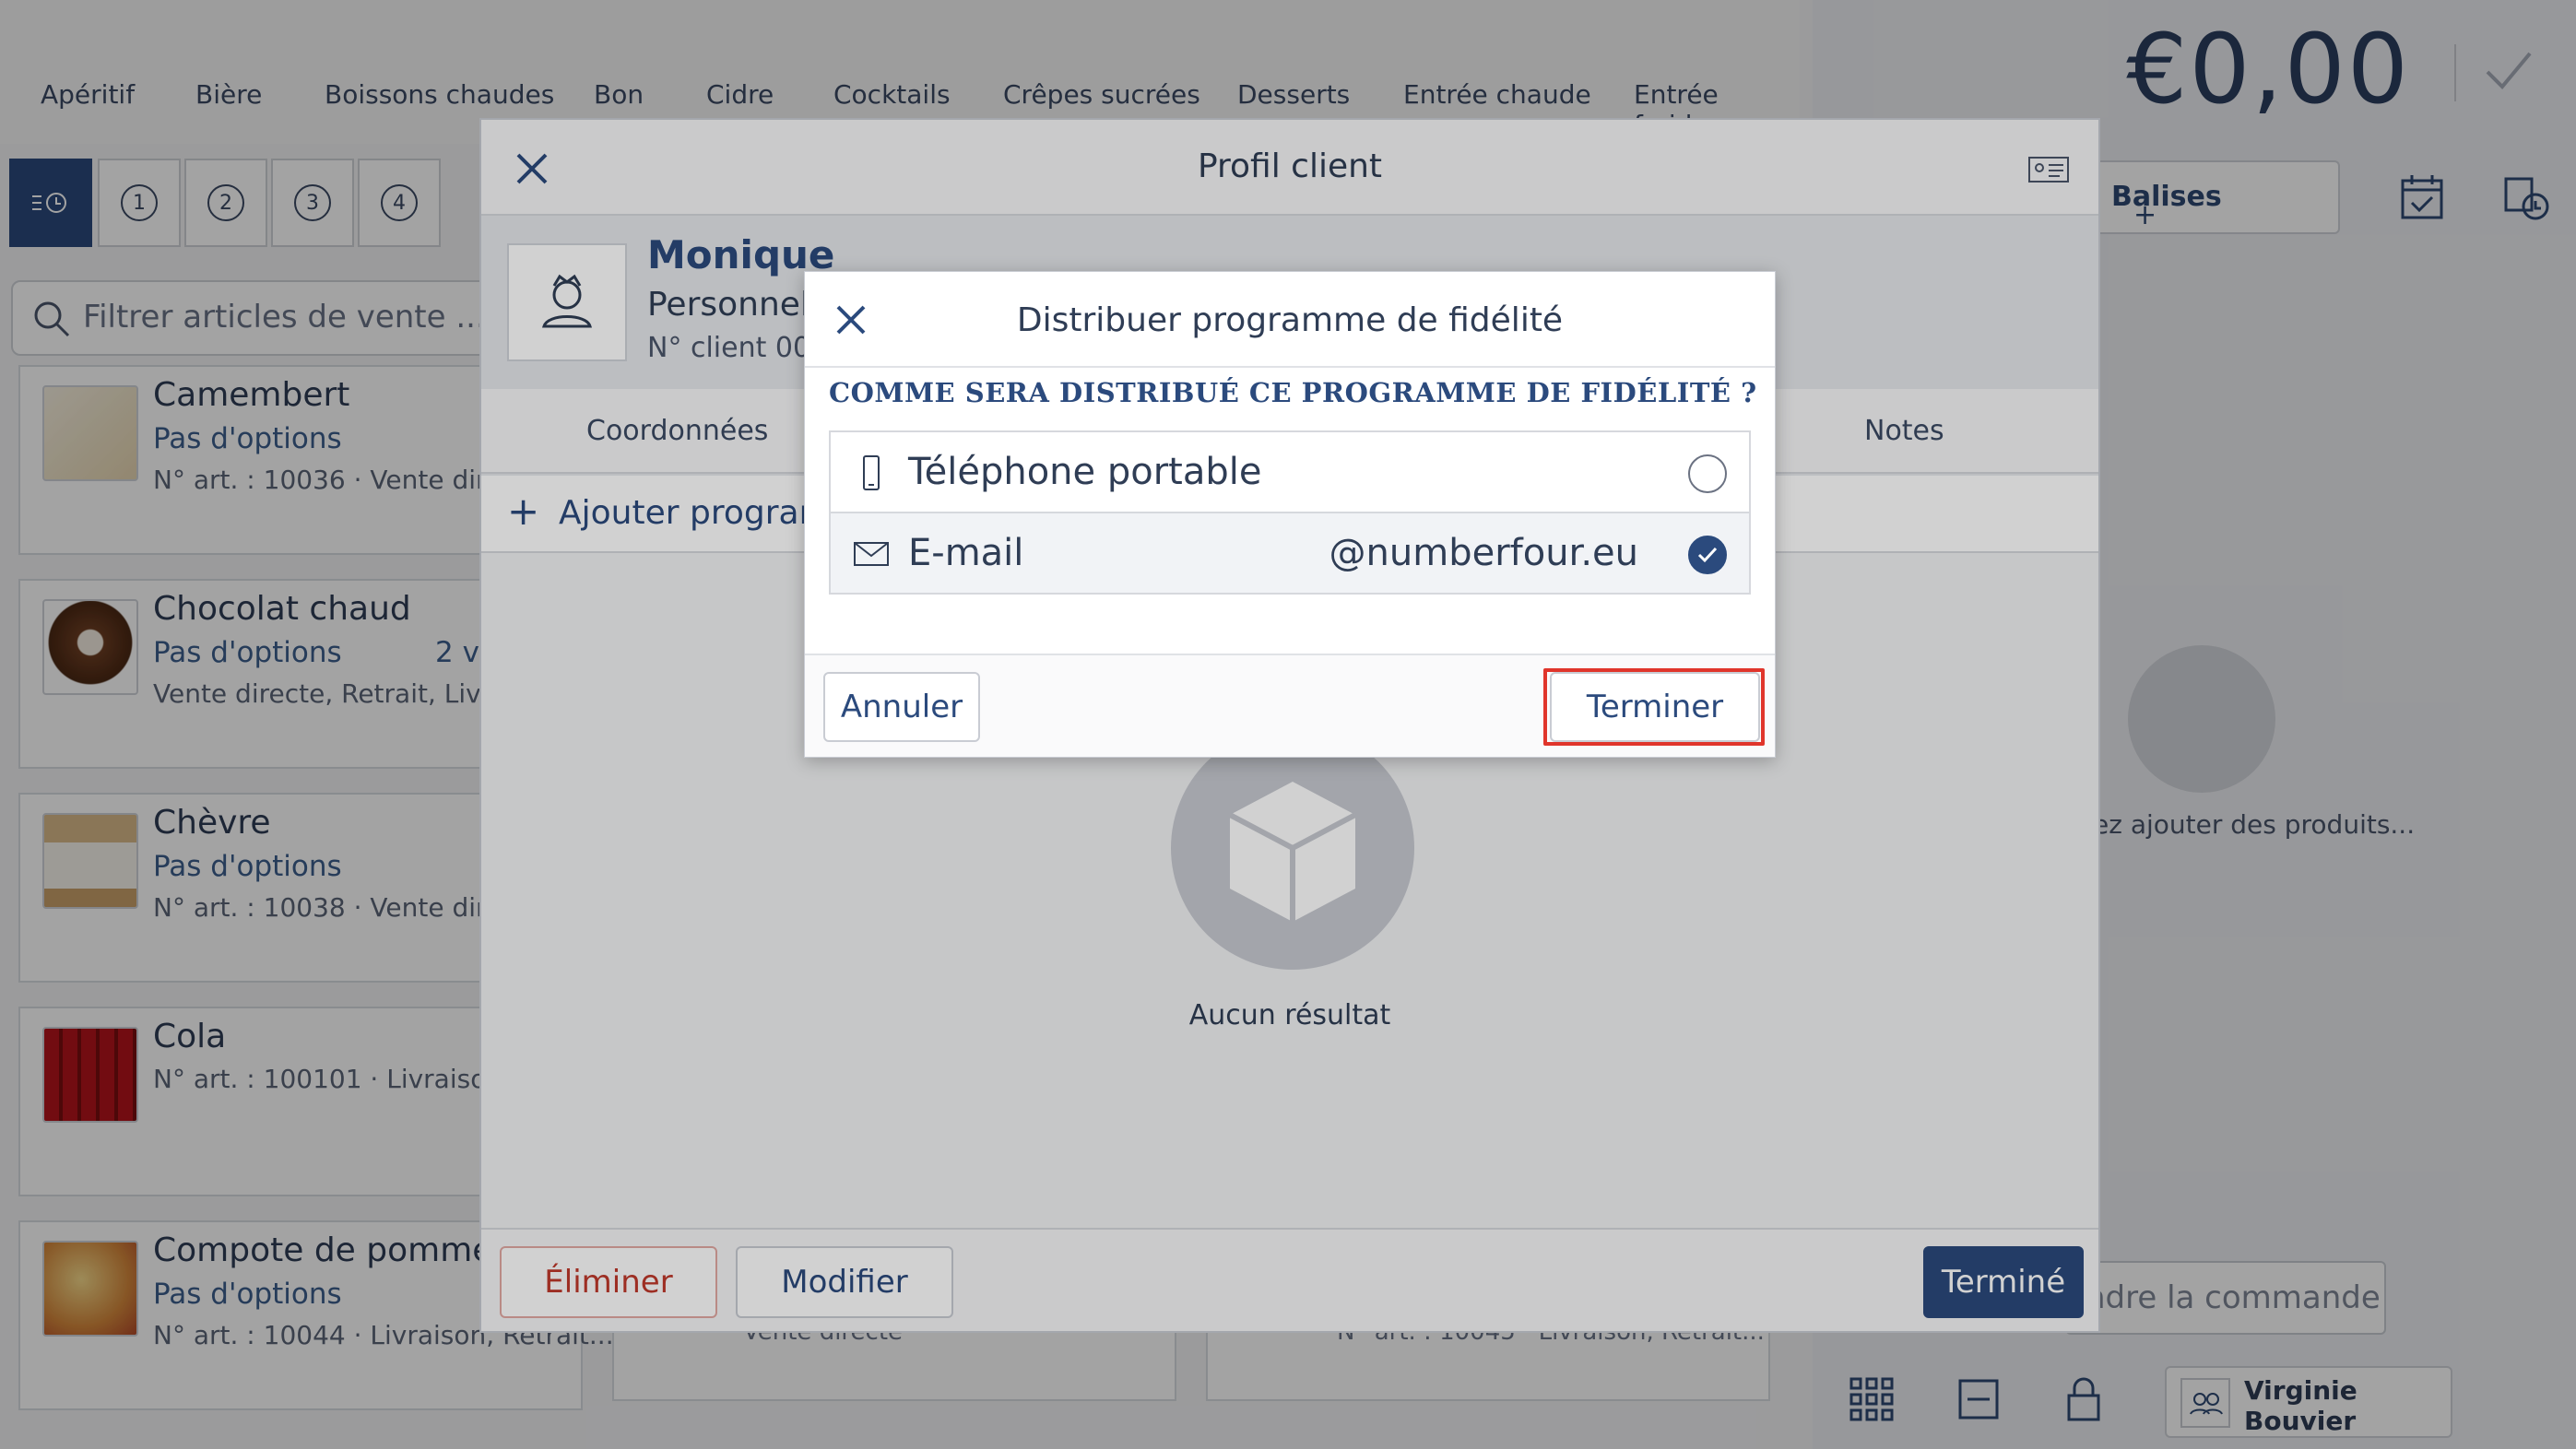 The image size is (2576, 1449). What do you see at coordinates (871, 472) in the screenshot?
I see `mobile-phone-icon` at bounding box center [871, 472].